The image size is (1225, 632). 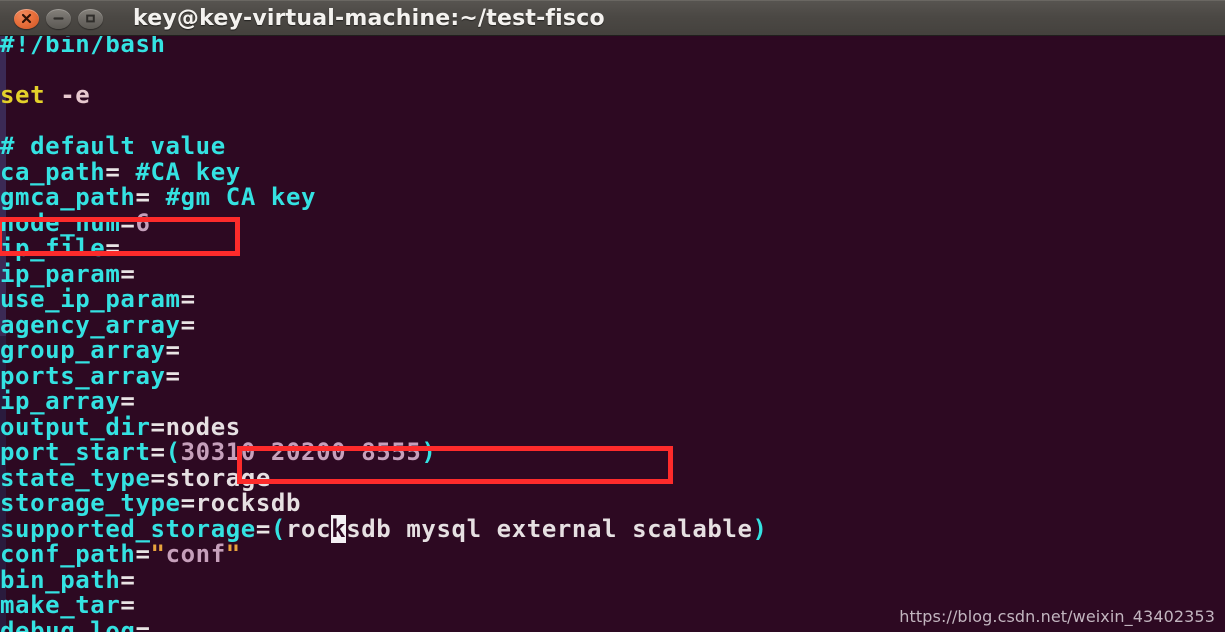 I want to click on terminal-span: -e, so click(x=75, y=95).